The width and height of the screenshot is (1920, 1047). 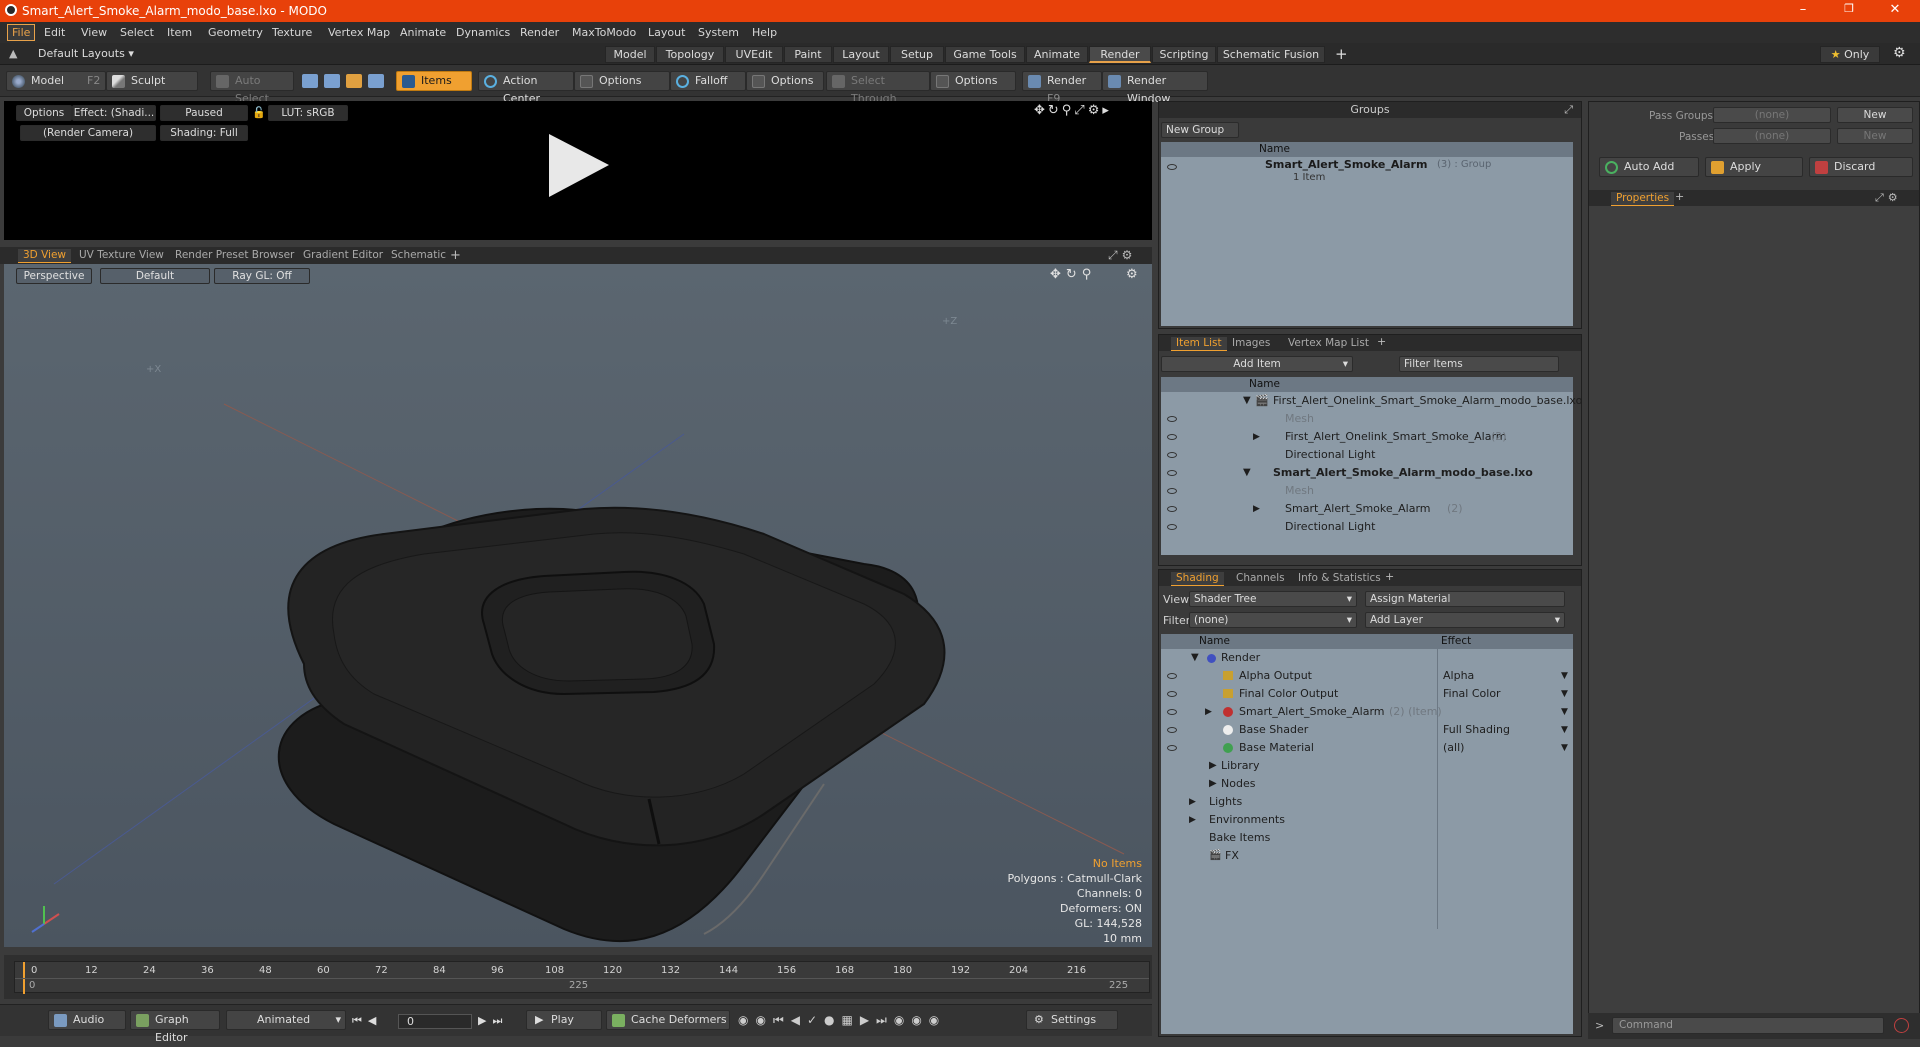 I want to click on shader-tree-dropdown: Shader Tree ▾, so click(x=1273, y=599).